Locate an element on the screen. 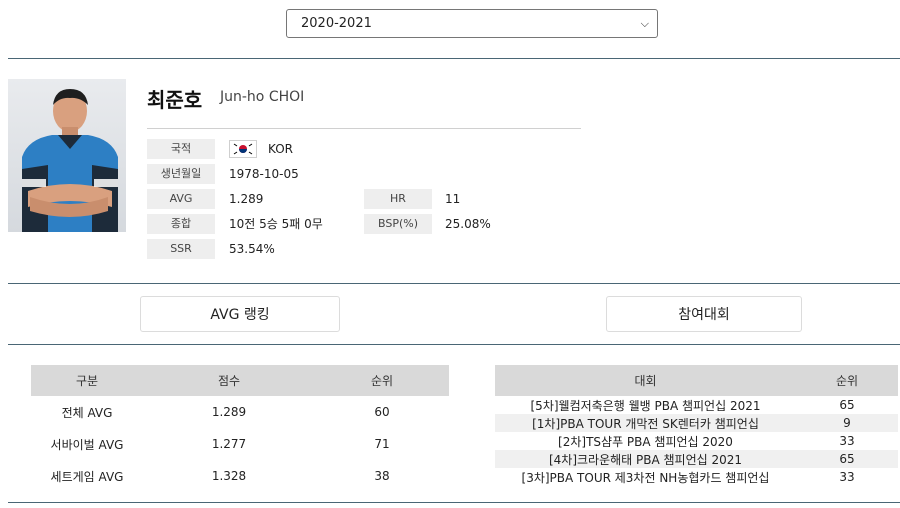  table-row: [2차]TS샴푸 PBA 챔피언십 2020 33 is located at coordinates (696, 441).